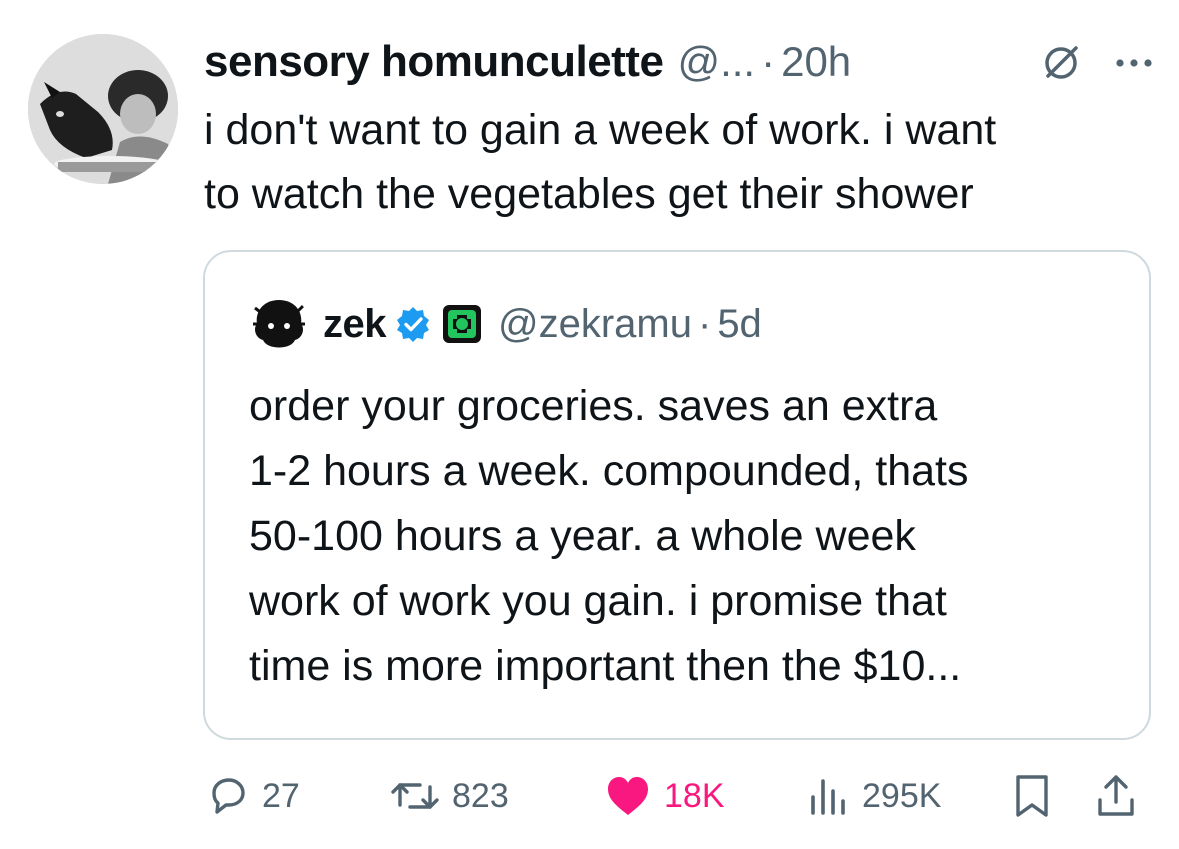 The height and width of the screenshot is (849, 1179). I want to click on bookmark-icon, so click(1032, 796).